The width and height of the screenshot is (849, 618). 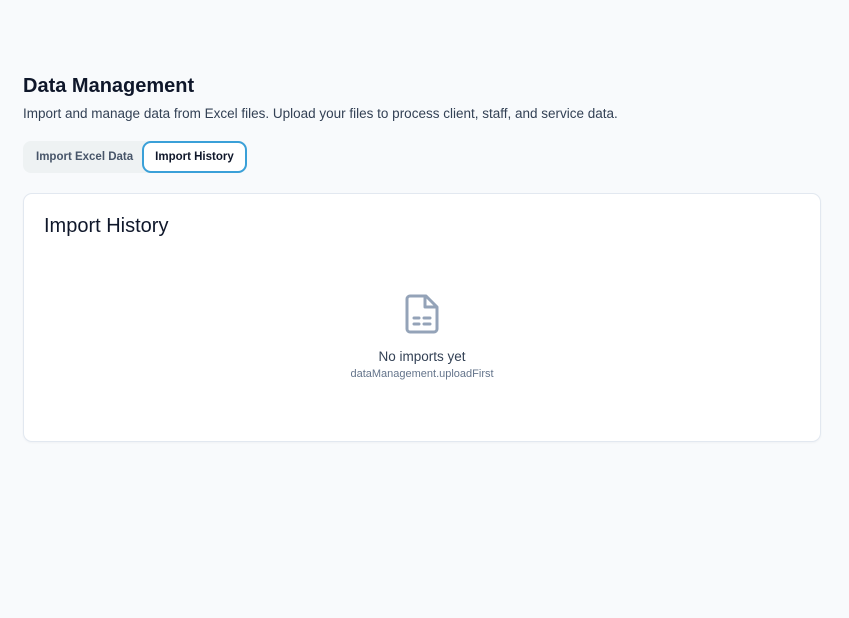 What do you see at coordinates (422, 314) in the screenshot?
I see `file-text-icon` at bounding box center [422, 314].